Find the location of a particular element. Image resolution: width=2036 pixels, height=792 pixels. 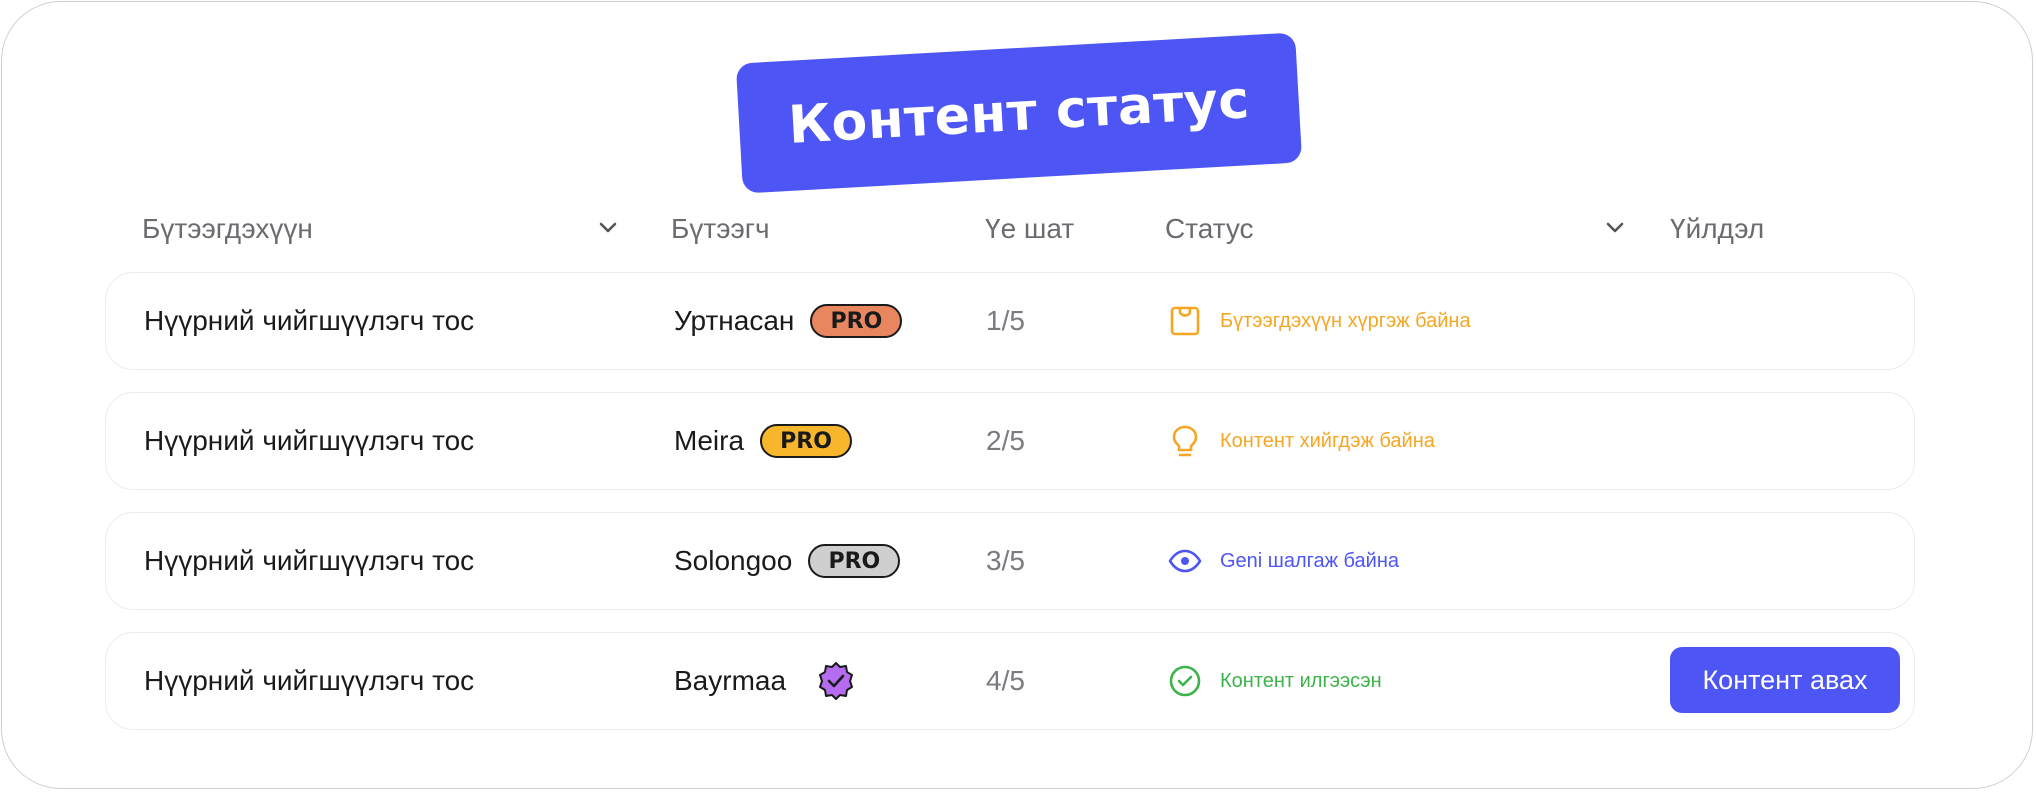

creator-name: Bayrmaa is located at coordinates (730, 680).